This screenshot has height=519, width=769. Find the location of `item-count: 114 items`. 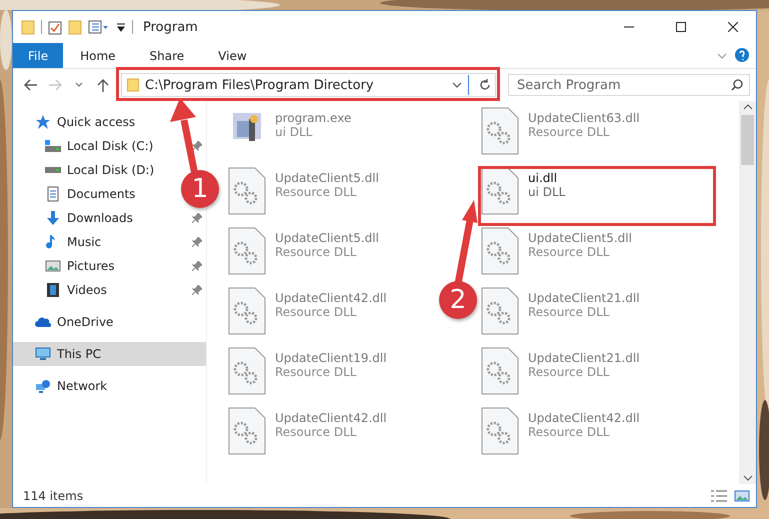

item-count: 114 items is located at coordinates (53, 495).